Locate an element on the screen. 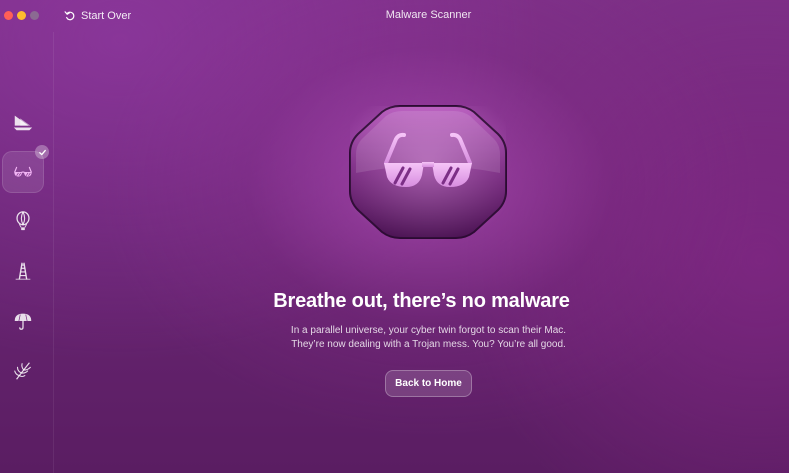 This screenshot has width=789, height=473. sidebar is located at coordinates (27, 252).